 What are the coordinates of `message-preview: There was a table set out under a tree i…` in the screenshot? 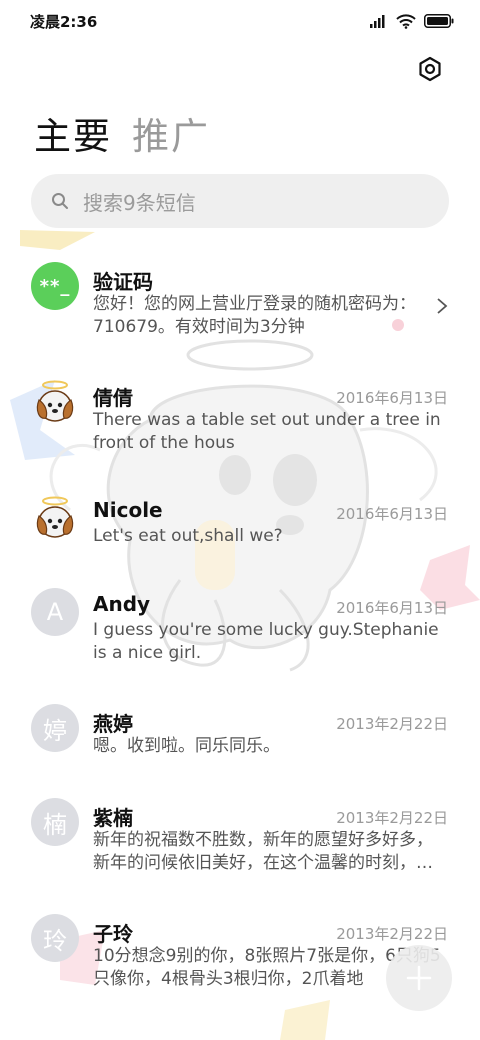 It's located at (267, 431).